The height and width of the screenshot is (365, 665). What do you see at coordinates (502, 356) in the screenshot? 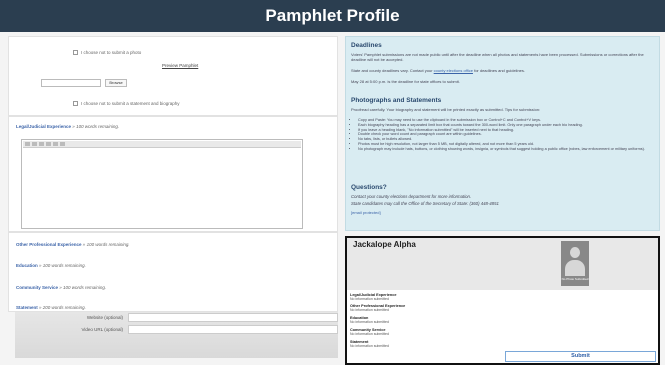
I see `preview-footer: Submit` at bounding box center [502, 356].